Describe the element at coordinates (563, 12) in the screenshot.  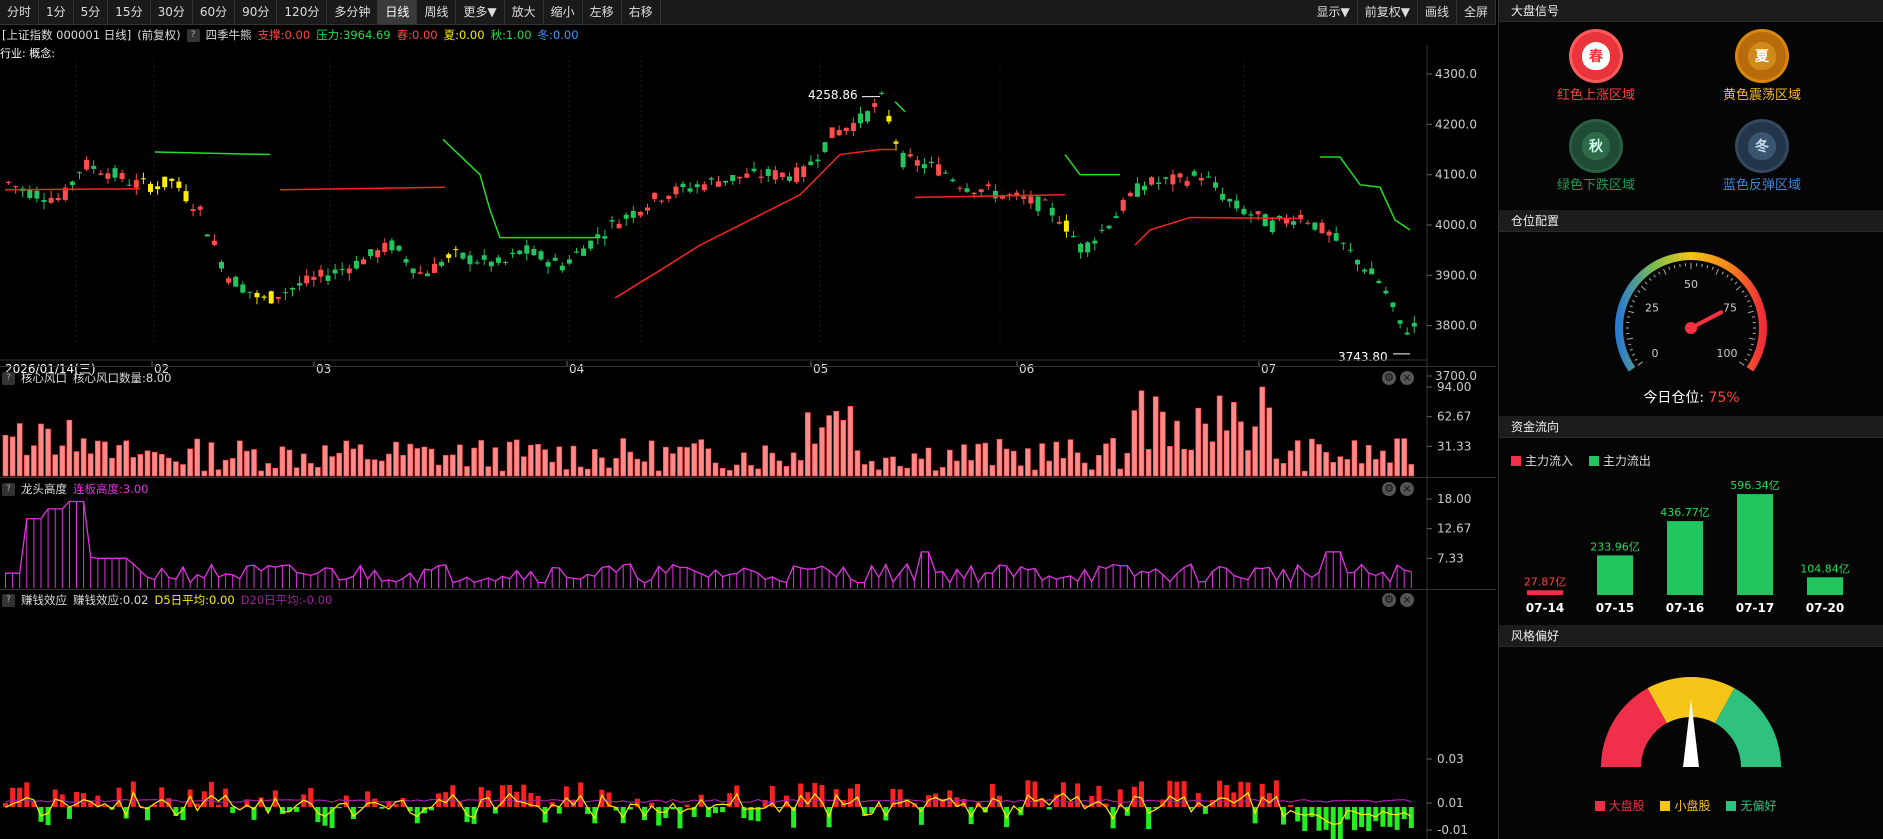
I see `toolbar-button: 缩小` at that location.